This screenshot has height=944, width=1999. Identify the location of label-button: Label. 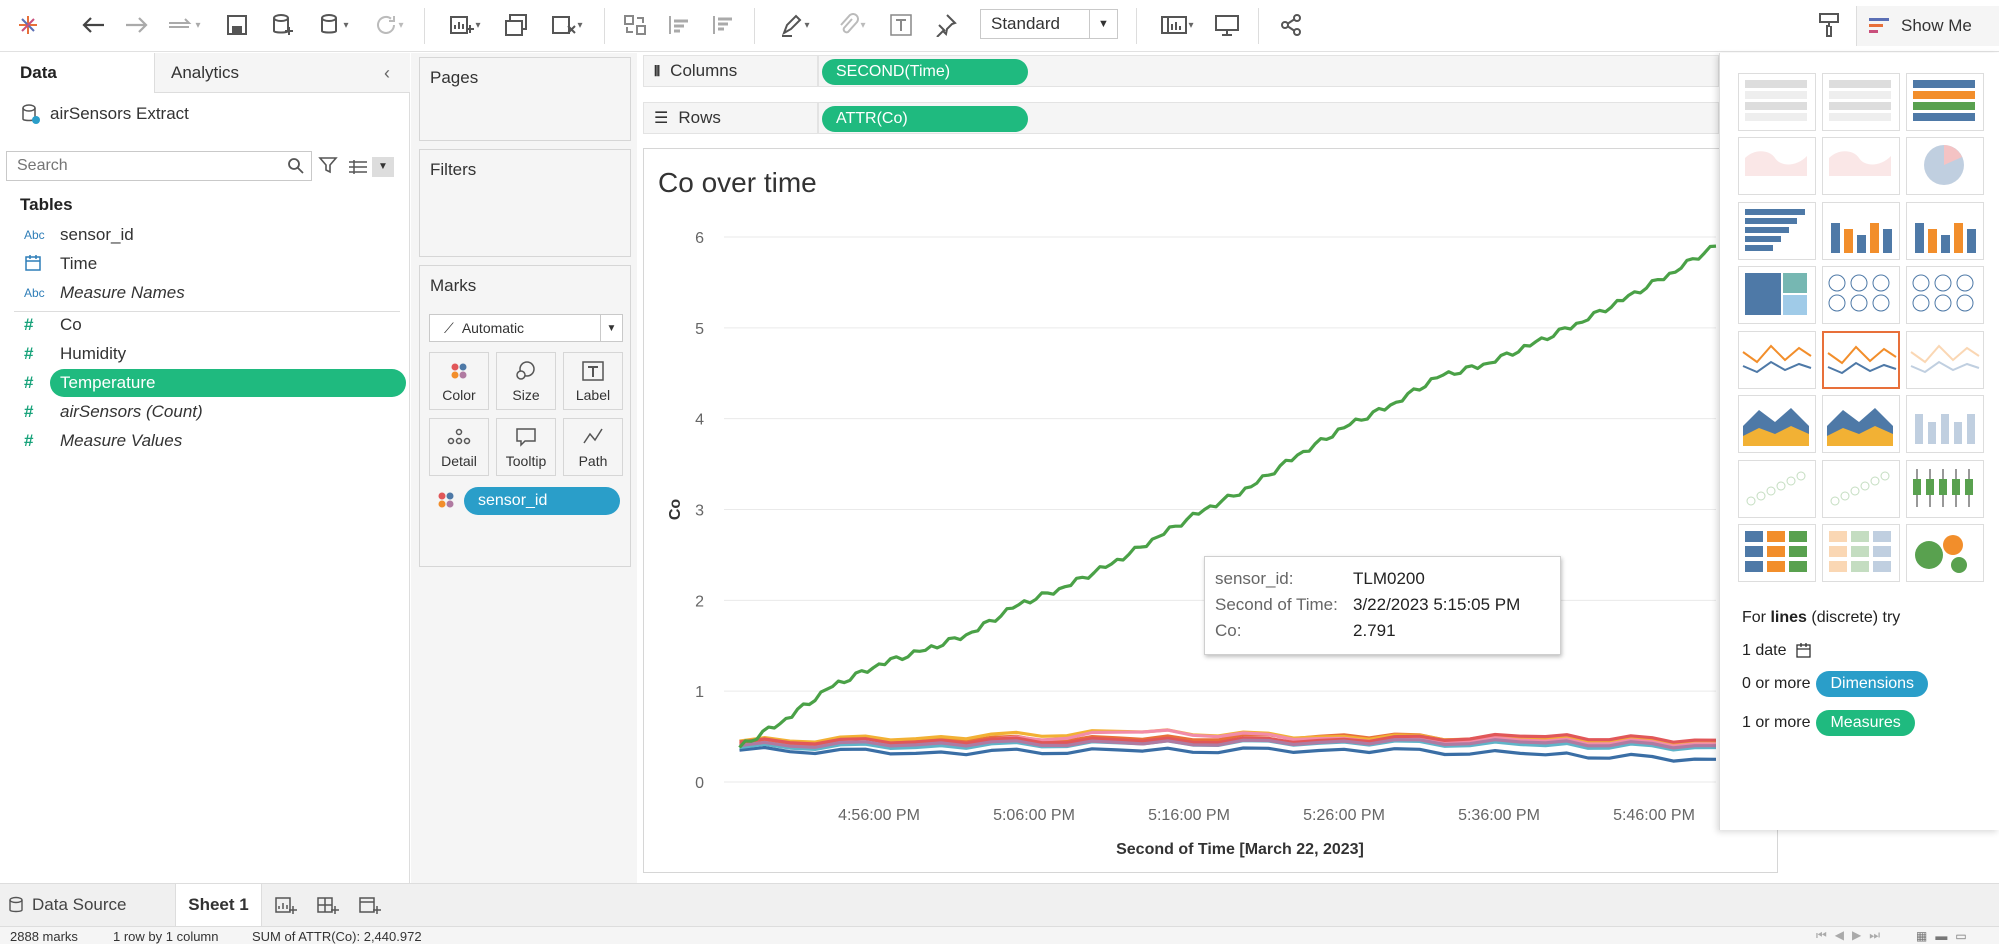
(593, 381).